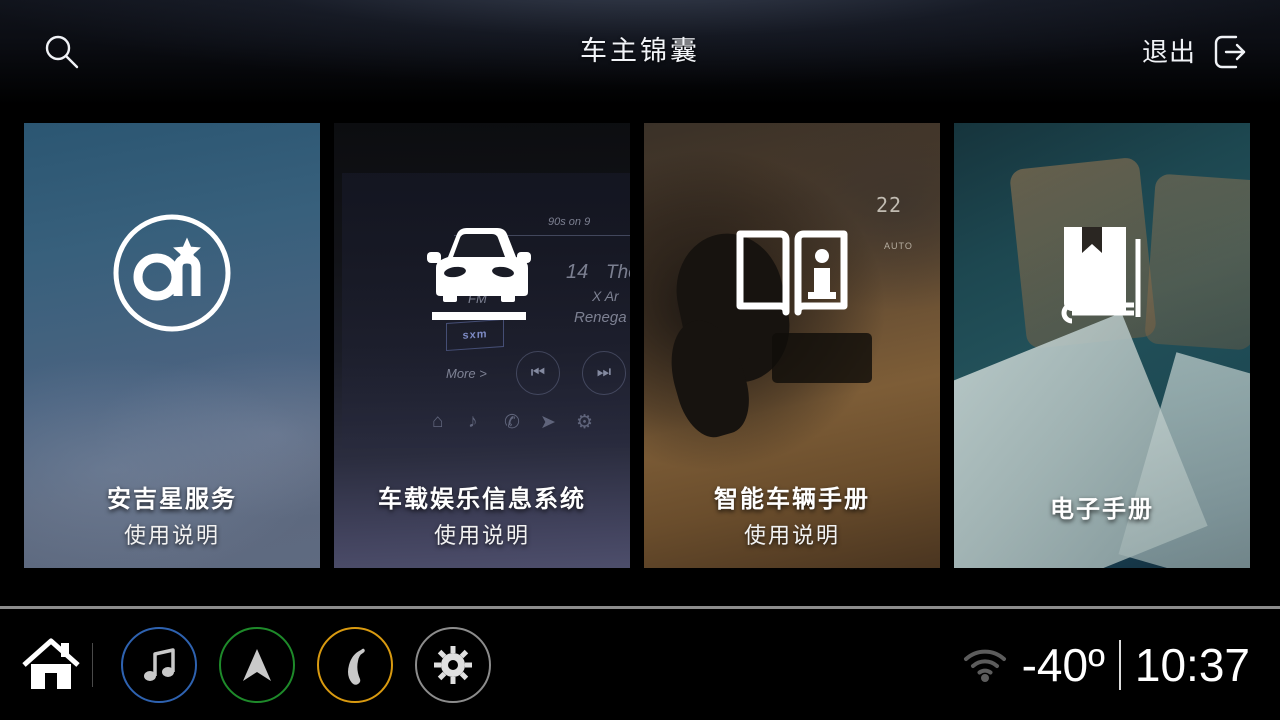 Image resolution: width=1280 pixels, height=720 pixels. What do you see at coordinates (585, 422) in the screenshot?
I see `bg-gear-icon: ⚙` at bounding box center [585, 422].